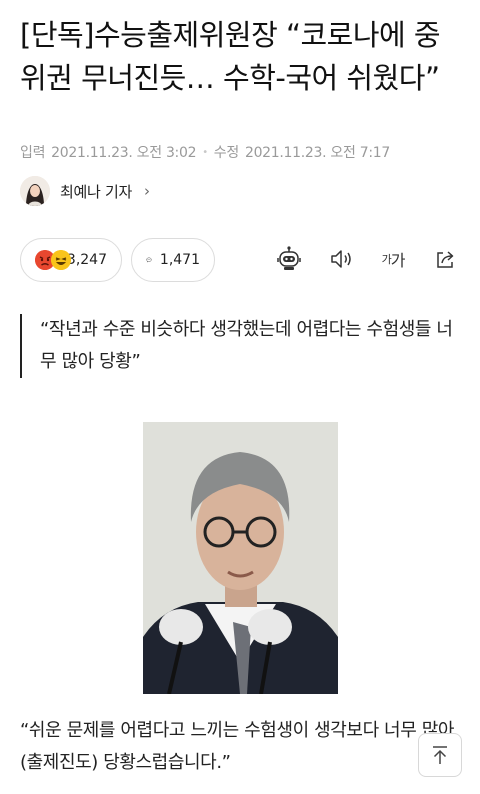 The width and height of the screenshot is (480, 794). Describe the element at coordinates (86, 260) in the screenshot. I see `reaction-count: 3,247` at that location.